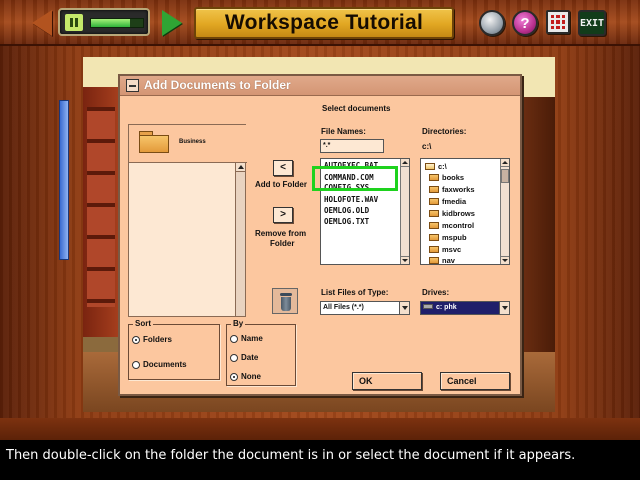 This screenshot has width=640, height=480. What do you see at coordinates (283, 215) in the screenshot?
I see `remove-from-folder-button: >` at bounding box center [283, 215].